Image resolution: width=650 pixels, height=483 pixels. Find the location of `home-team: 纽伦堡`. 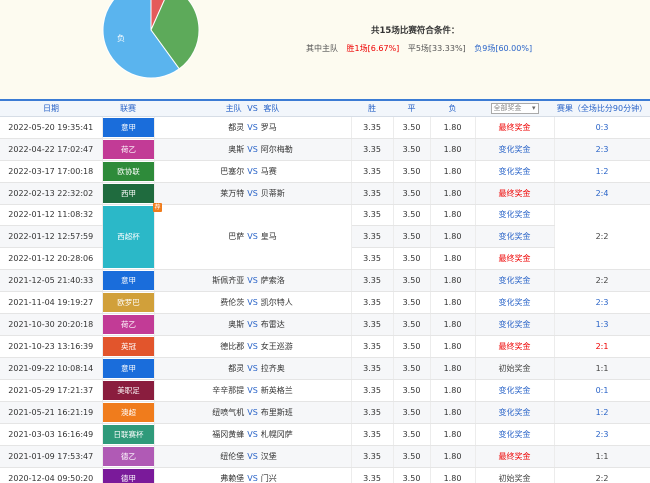

home-team: 纽伦堡 is located at coordinates (204, 456).